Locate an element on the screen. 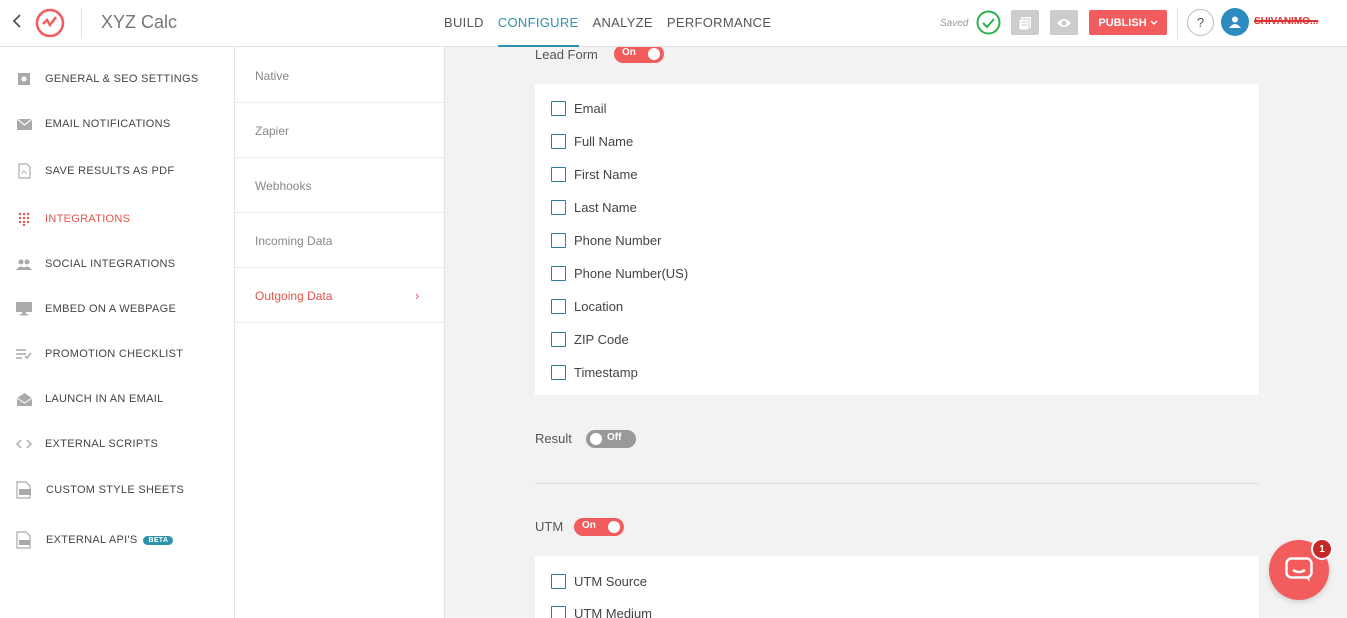 This screenshot has width=1347, height=618. sidebar-item-integrations: INTEGRATIONS is located at coordinates (117, 219).